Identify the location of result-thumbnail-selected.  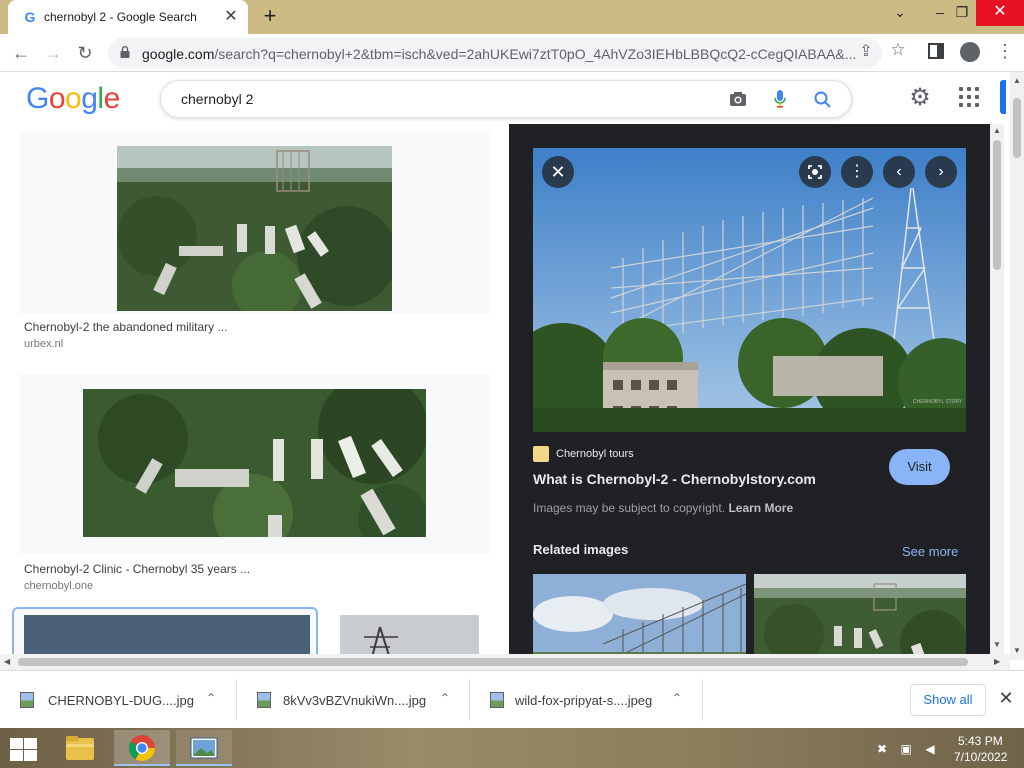
(165, 630).